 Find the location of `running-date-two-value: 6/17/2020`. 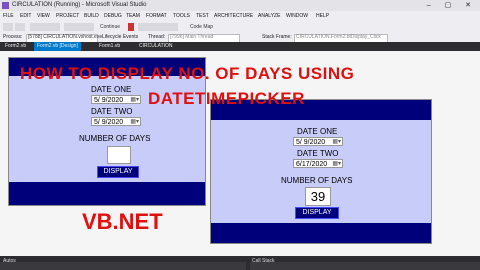

running-date-two-value: 6/17/2020 is located at coordinates (312, 164).